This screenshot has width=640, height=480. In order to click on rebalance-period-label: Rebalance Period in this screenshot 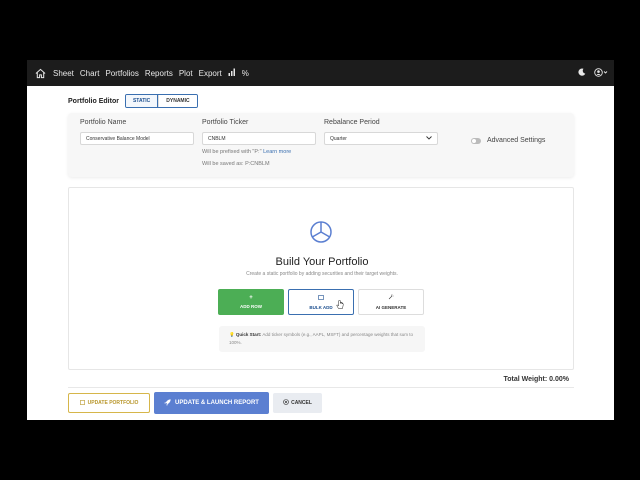, I will do `click(352, 122)`.